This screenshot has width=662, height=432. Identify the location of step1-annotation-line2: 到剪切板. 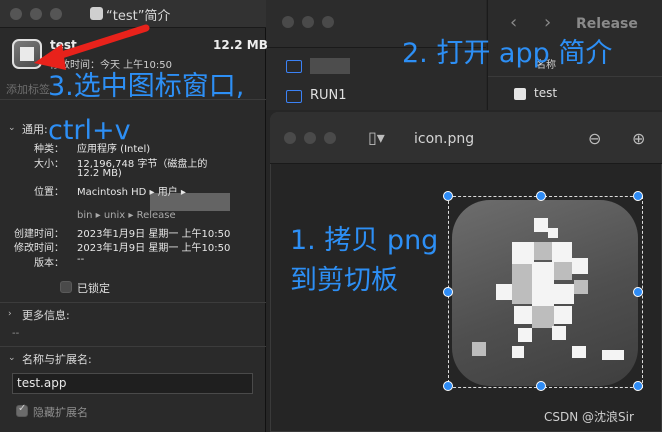
(344, 280).